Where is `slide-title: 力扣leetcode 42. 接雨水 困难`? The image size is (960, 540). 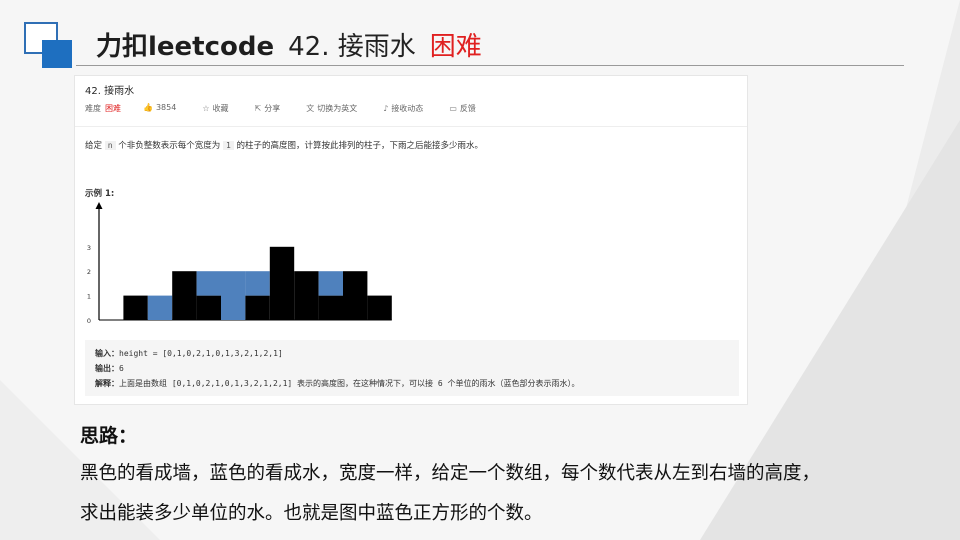
slide-title: 力扣leetcode 42. 接雨水 困难 is located at coordinates (289, 44).